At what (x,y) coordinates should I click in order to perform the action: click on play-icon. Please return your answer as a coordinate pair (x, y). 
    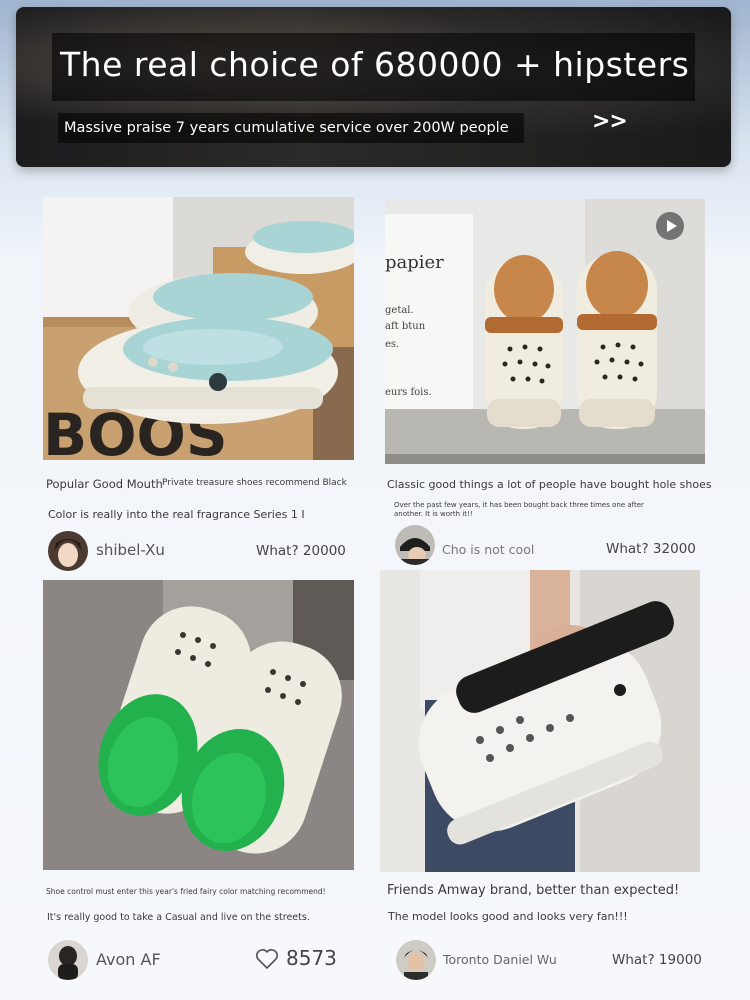
    Looking at the image, I should click on (670, 226).